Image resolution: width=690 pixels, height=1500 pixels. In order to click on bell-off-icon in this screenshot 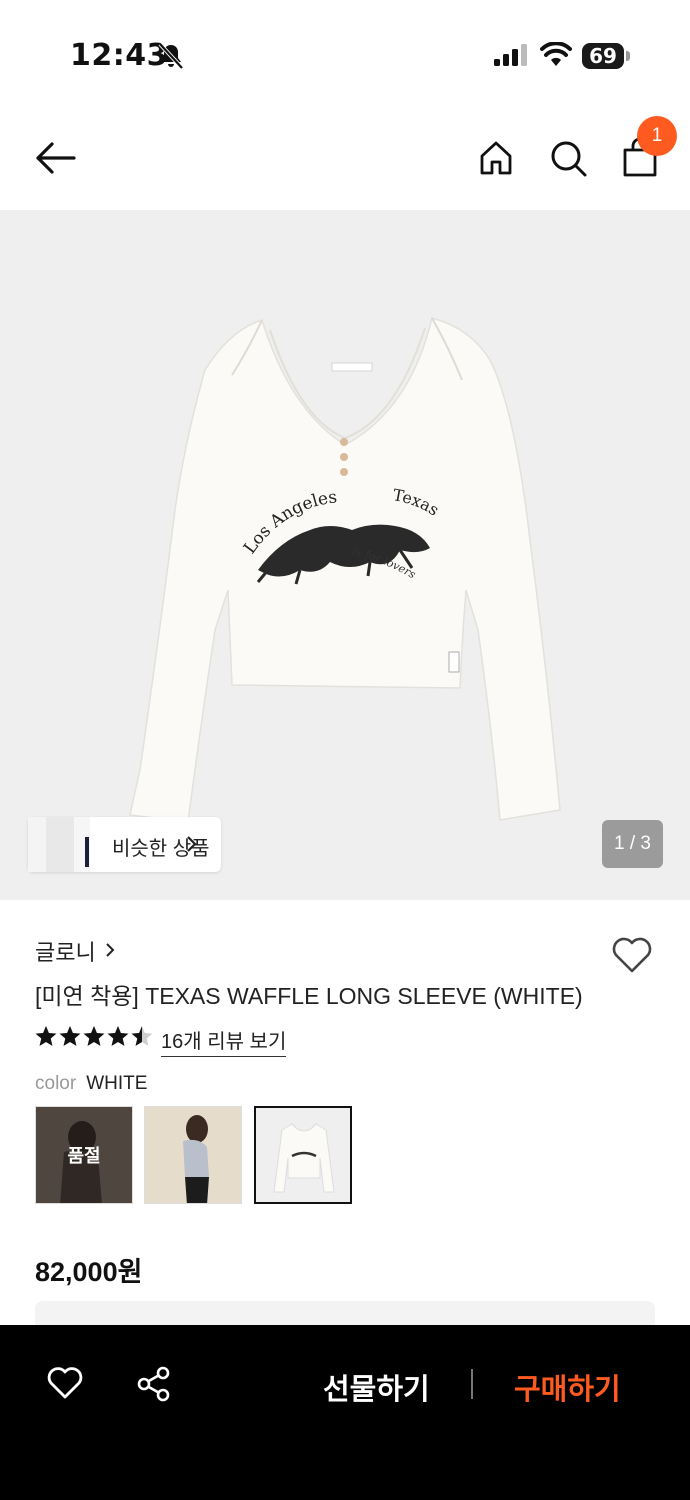, I will do `click(171, 56)`.